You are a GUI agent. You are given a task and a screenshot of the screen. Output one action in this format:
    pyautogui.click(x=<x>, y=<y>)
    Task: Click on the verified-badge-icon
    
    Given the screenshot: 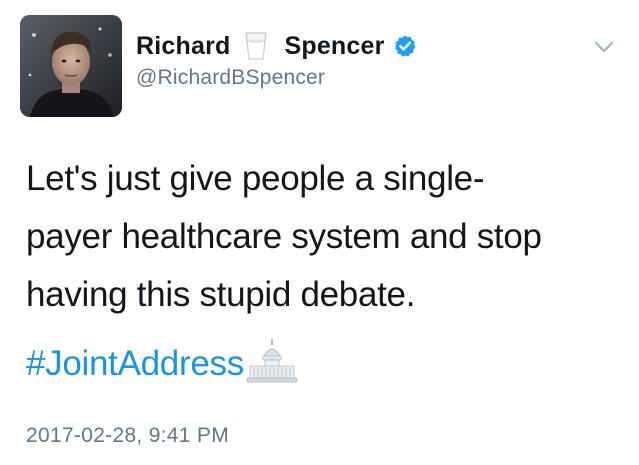 What is the action you would take?
    pyautogui.click(x=405, y=46)
    